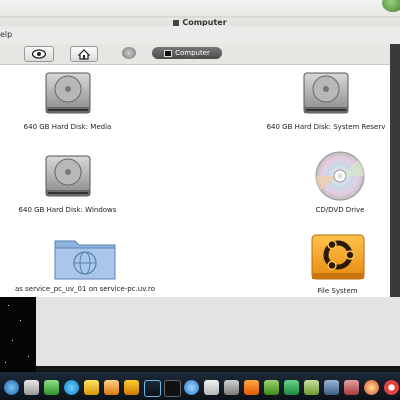 The width and height of the screenshot is (400, 400). Describe the element at coordinates (67, 210) in the screenshot. I see `drive-label: 640 GB Hard Disk: Windows` at that location.